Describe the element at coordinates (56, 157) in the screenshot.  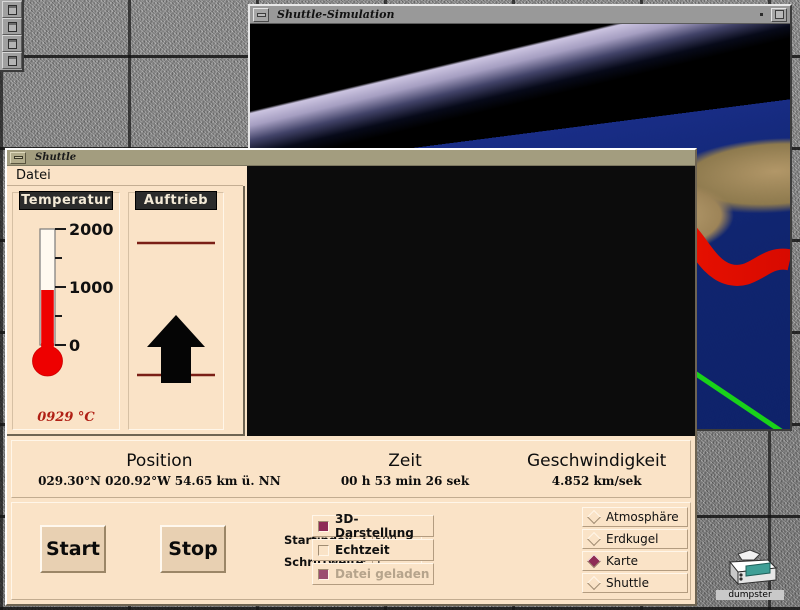
I see `main-window-title: Shuttle` at that location.